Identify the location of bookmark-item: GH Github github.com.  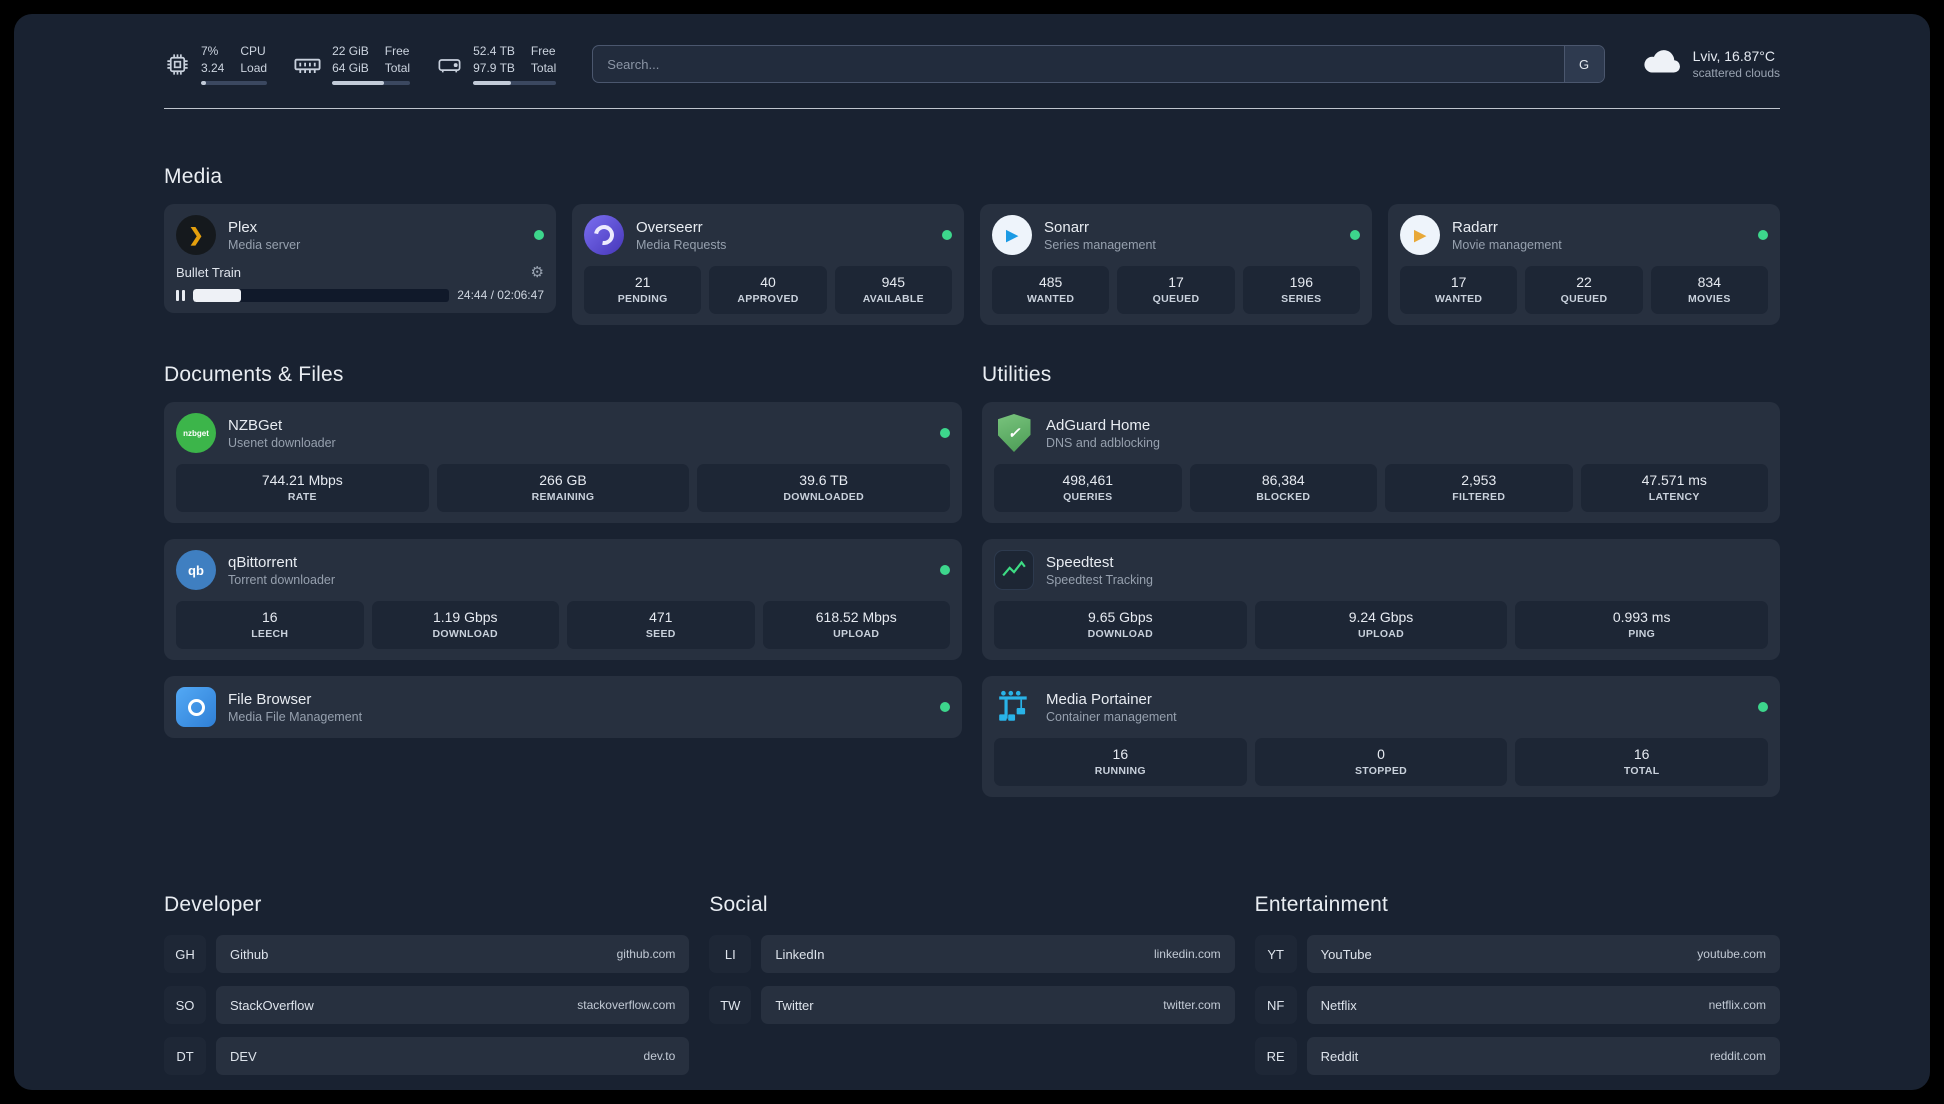
(427, 954).